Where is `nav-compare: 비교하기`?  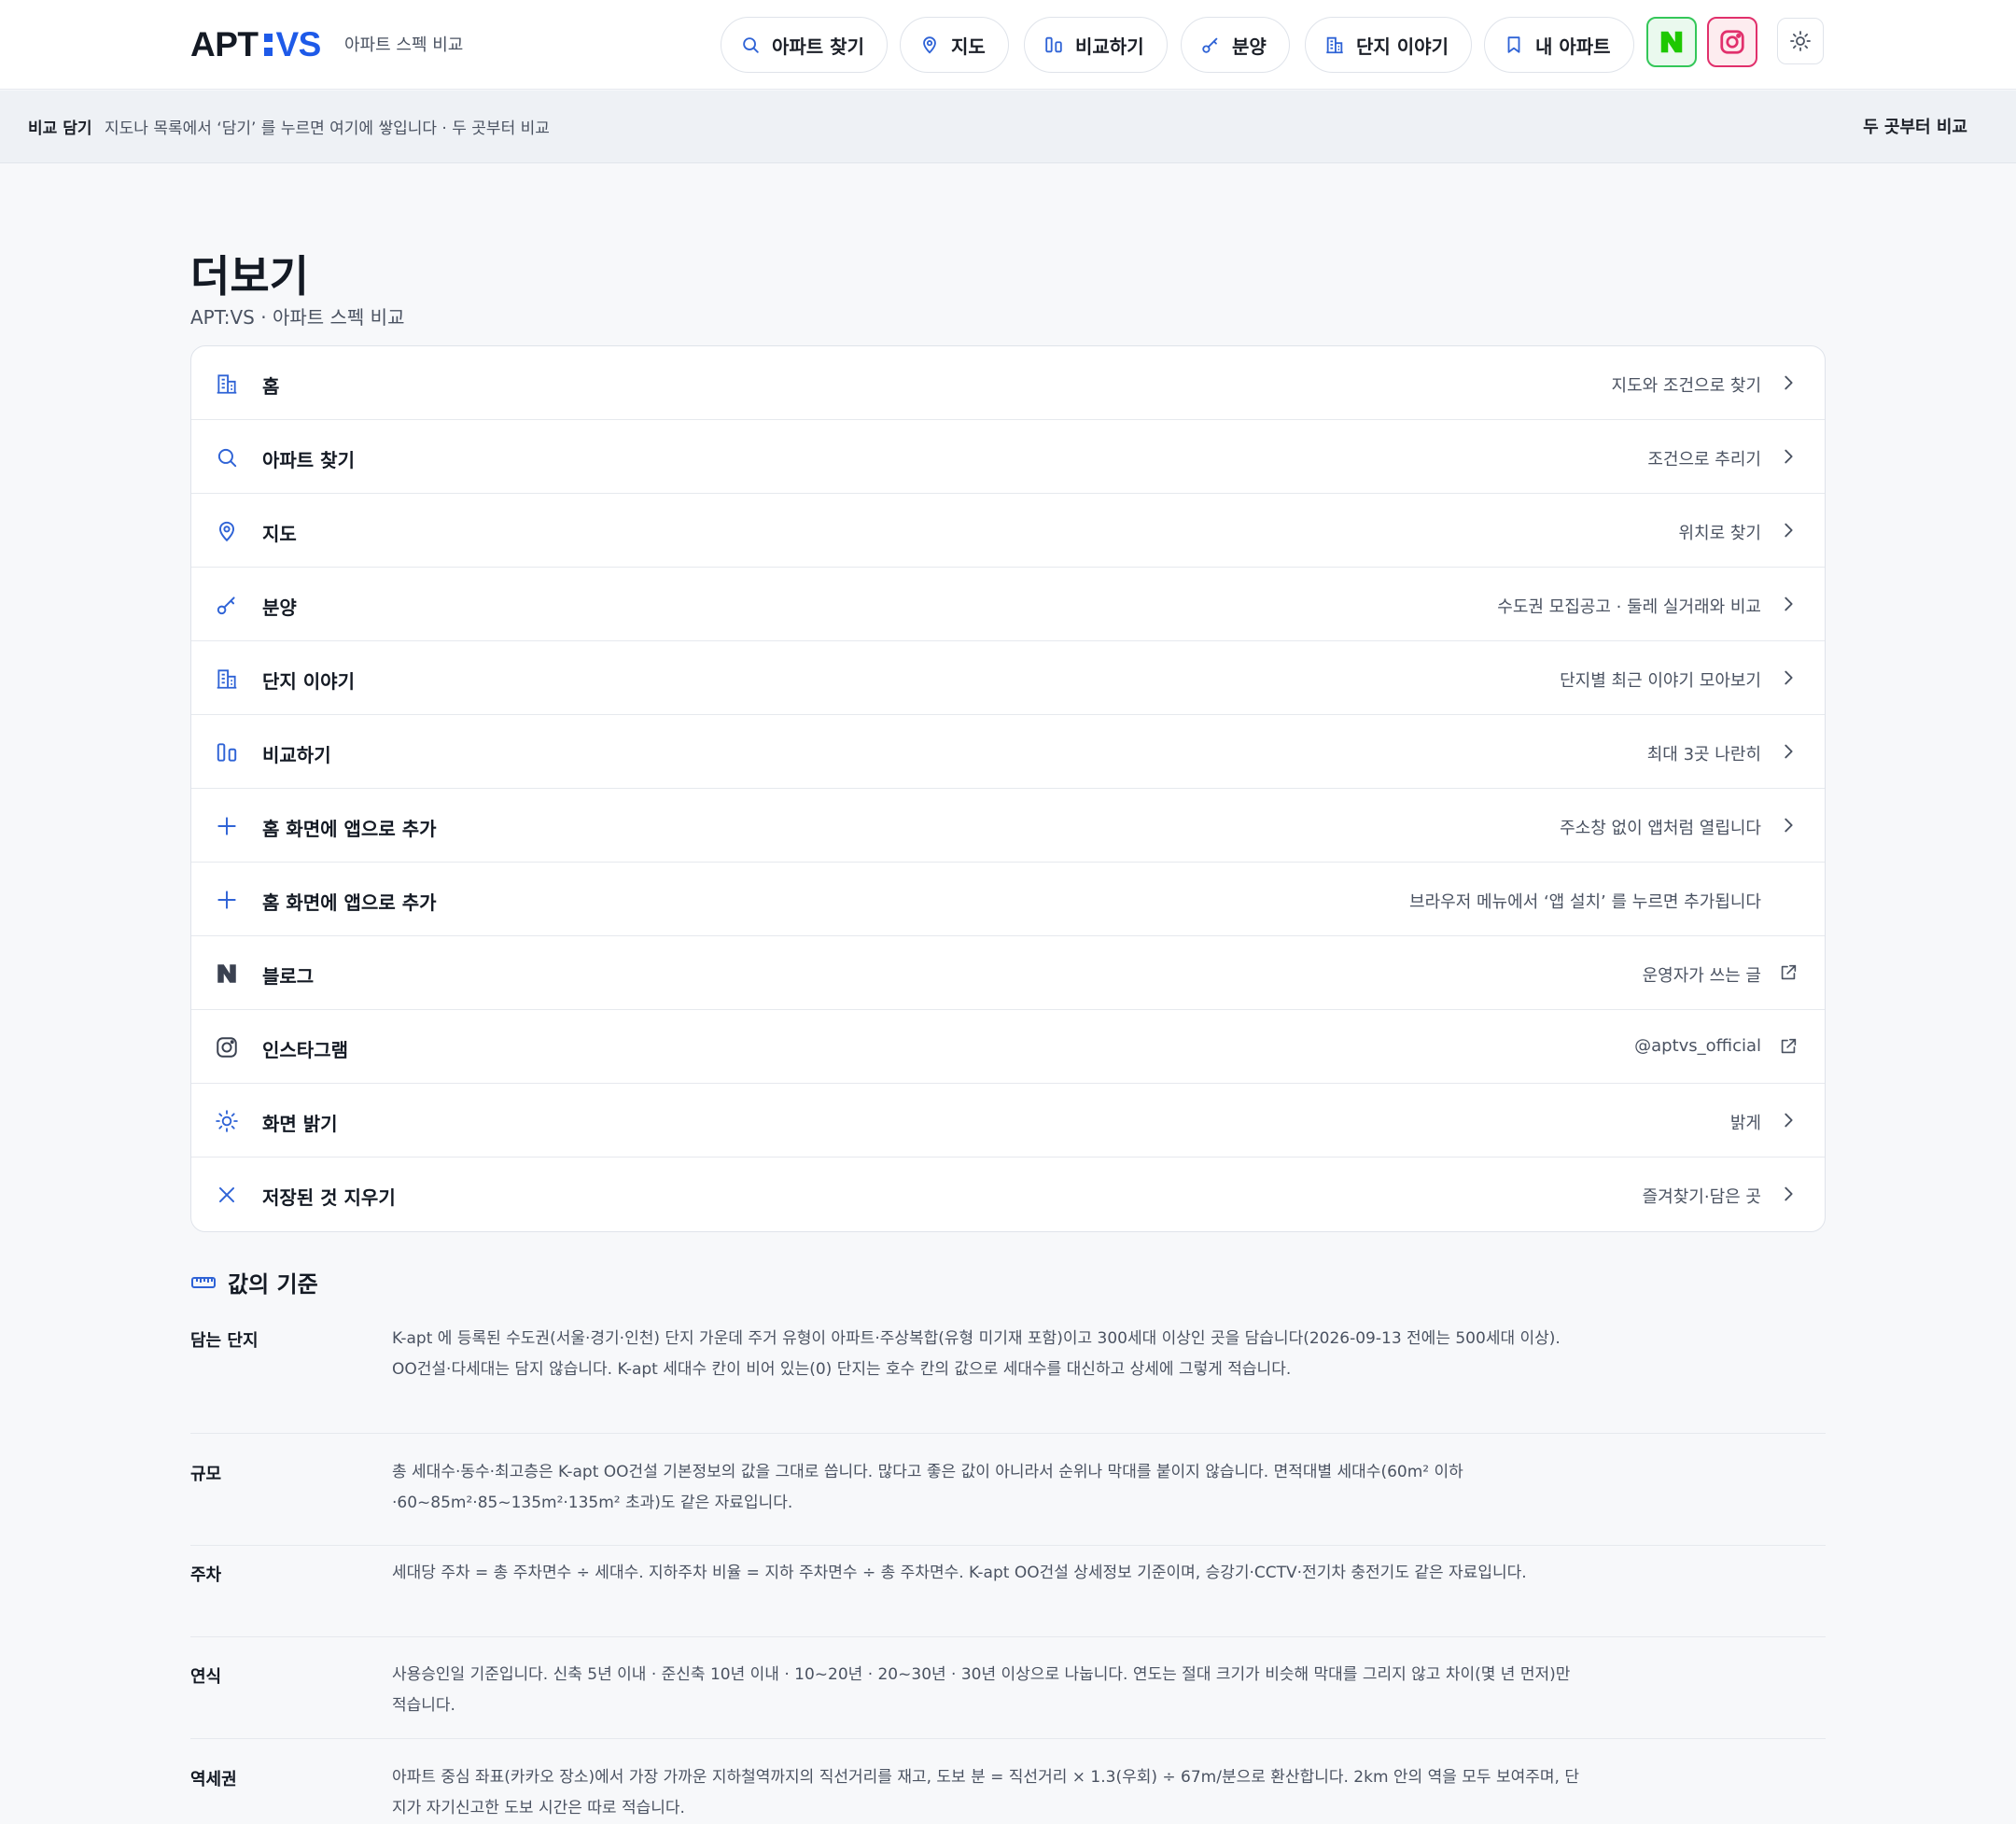 nav-compare: 비교하기 is located at coordinates (1096, 45).